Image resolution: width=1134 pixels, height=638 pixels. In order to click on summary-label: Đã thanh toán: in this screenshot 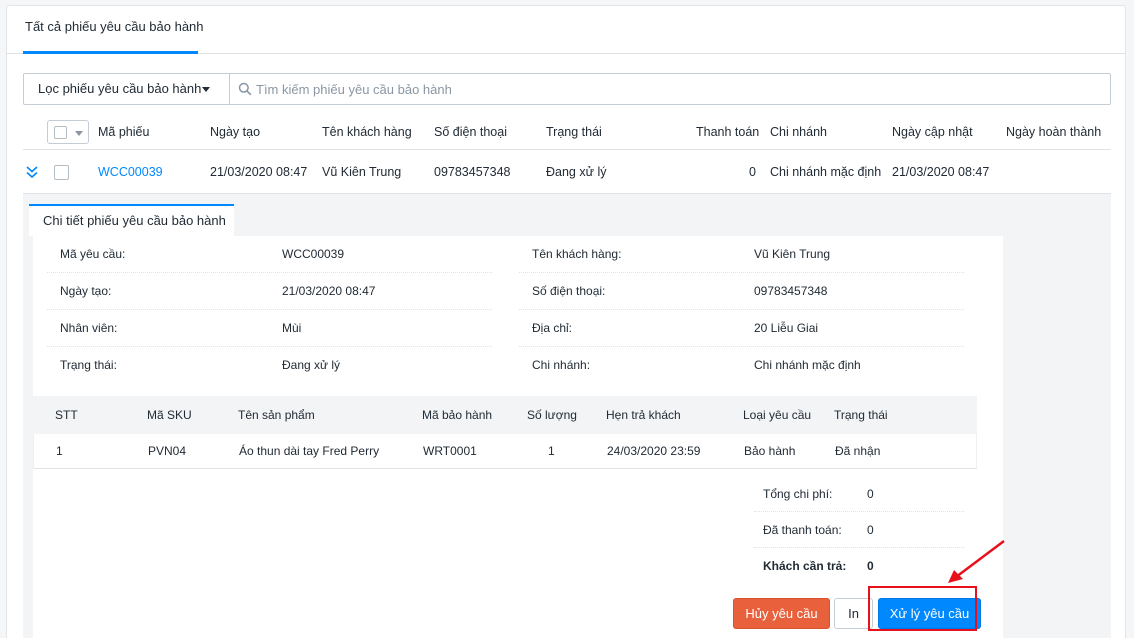, I will do `click(802, 530)`.